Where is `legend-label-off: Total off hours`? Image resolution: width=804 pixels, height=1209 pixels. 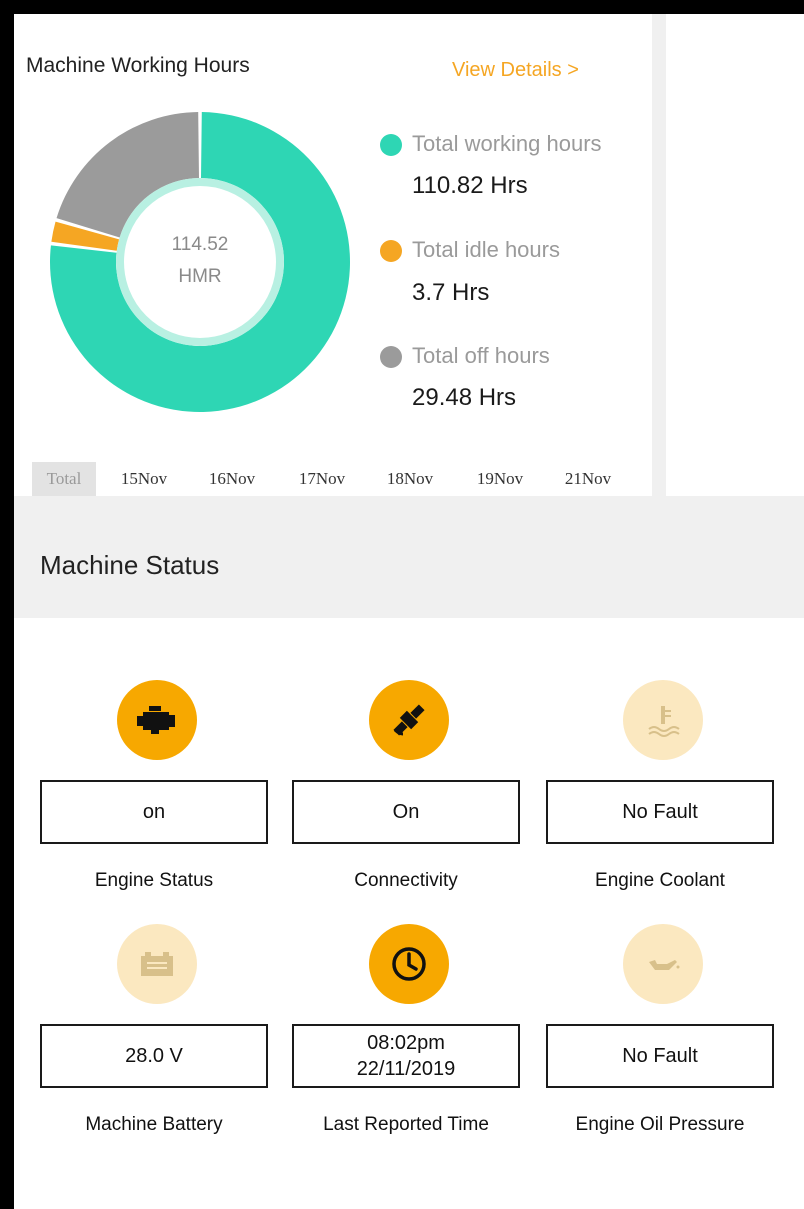 legend-label-off: Total off hours is located at coordinates (481, 355).